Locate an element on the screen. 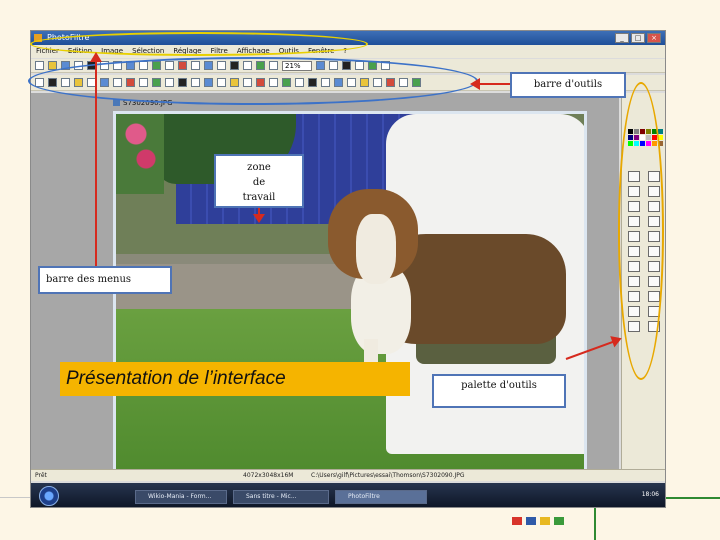  photo-dog-face is located at coordinates (376, 249).